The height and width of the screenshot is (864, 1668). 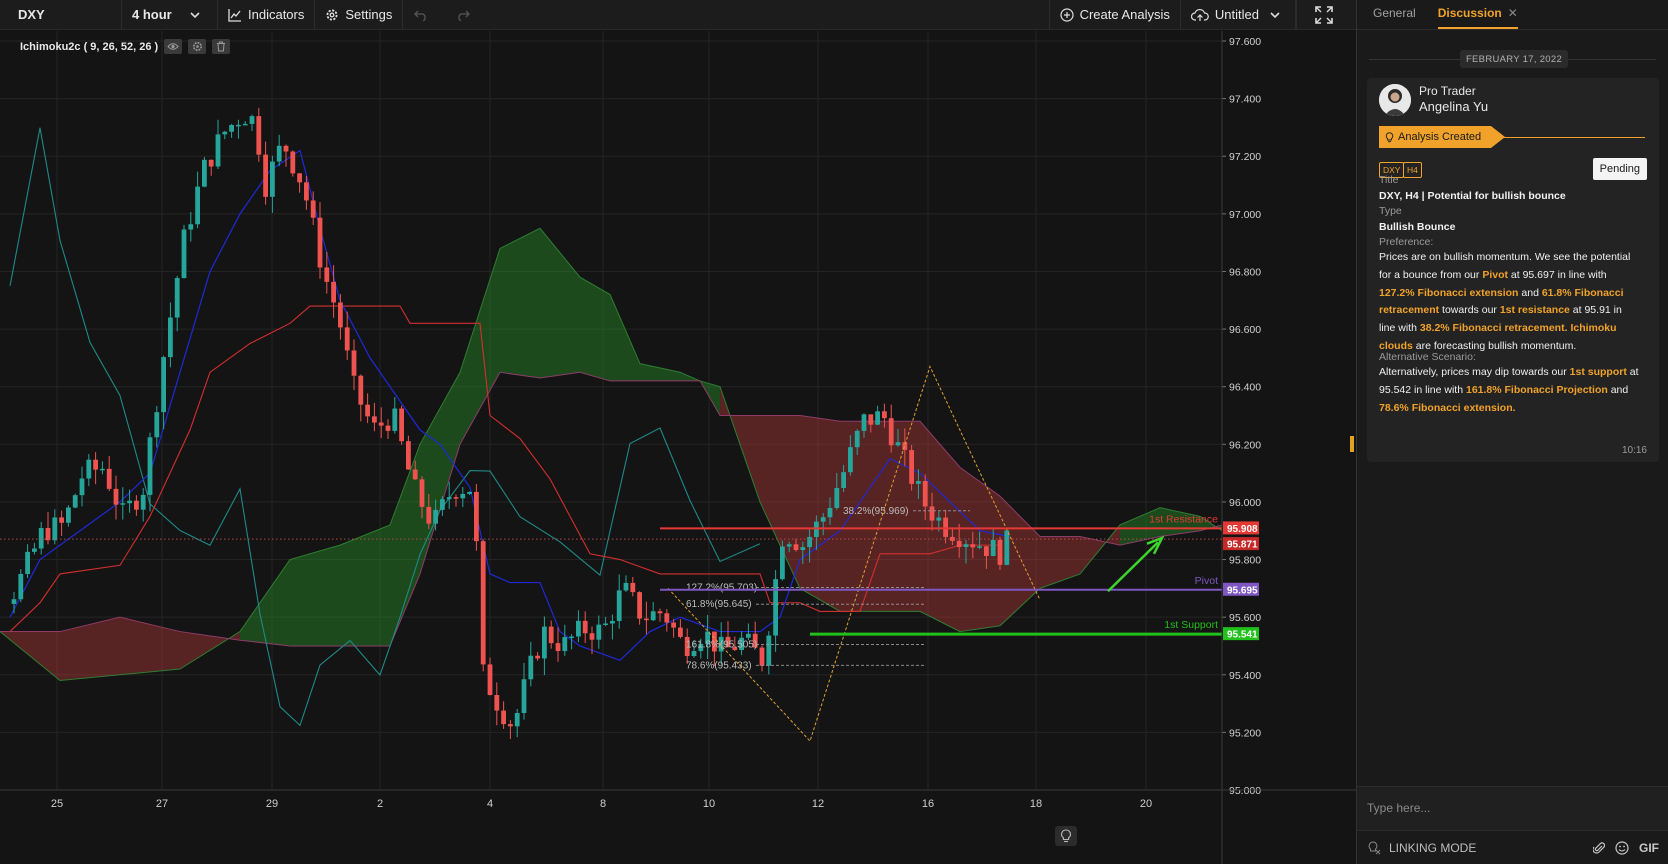 I want to click on key-level-name: Pivot, so click(x=1206, y=581).